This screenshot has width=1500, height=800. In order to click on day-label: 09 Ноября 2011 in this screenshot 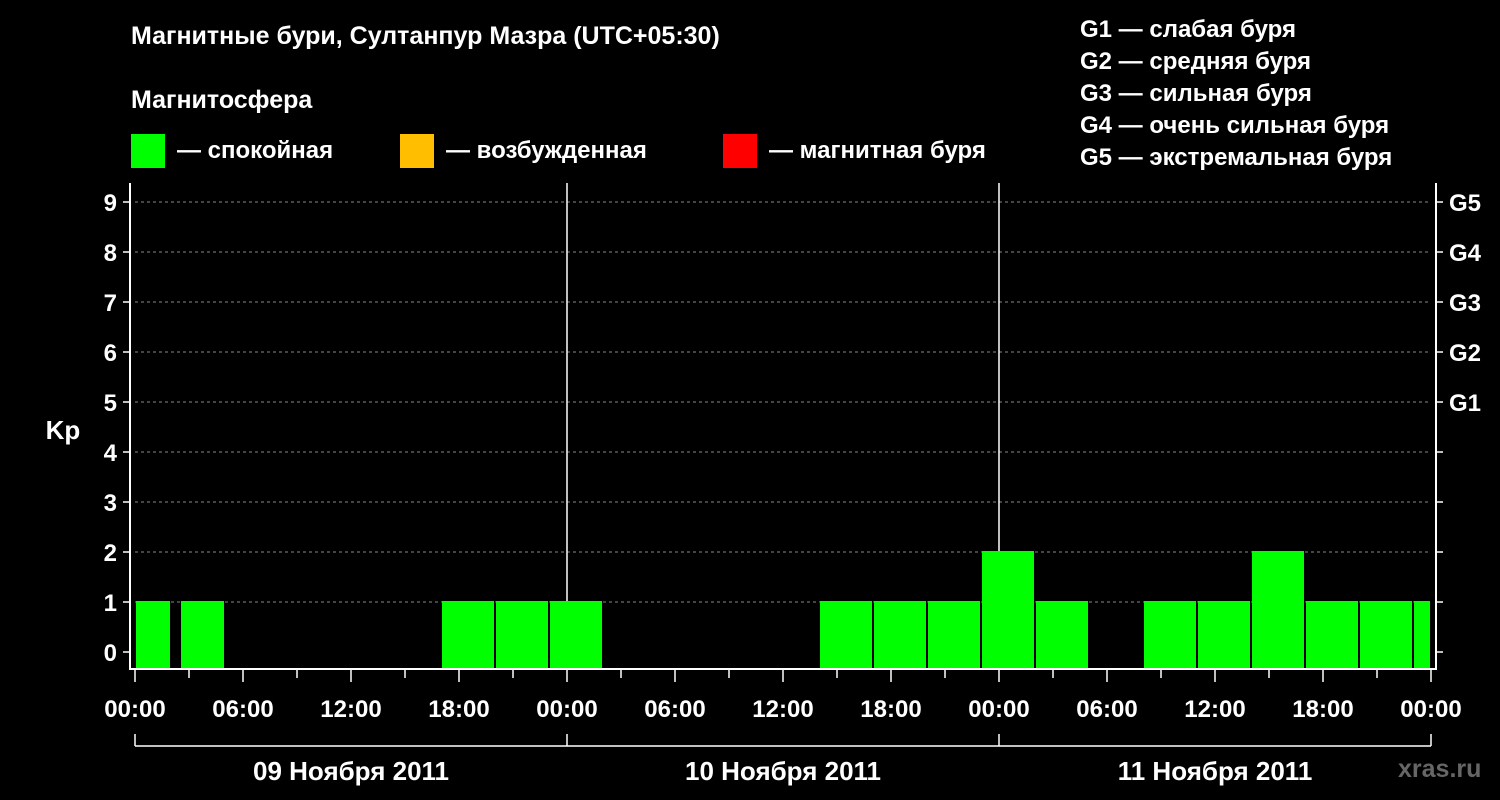, I will do `click(351, 771)`.